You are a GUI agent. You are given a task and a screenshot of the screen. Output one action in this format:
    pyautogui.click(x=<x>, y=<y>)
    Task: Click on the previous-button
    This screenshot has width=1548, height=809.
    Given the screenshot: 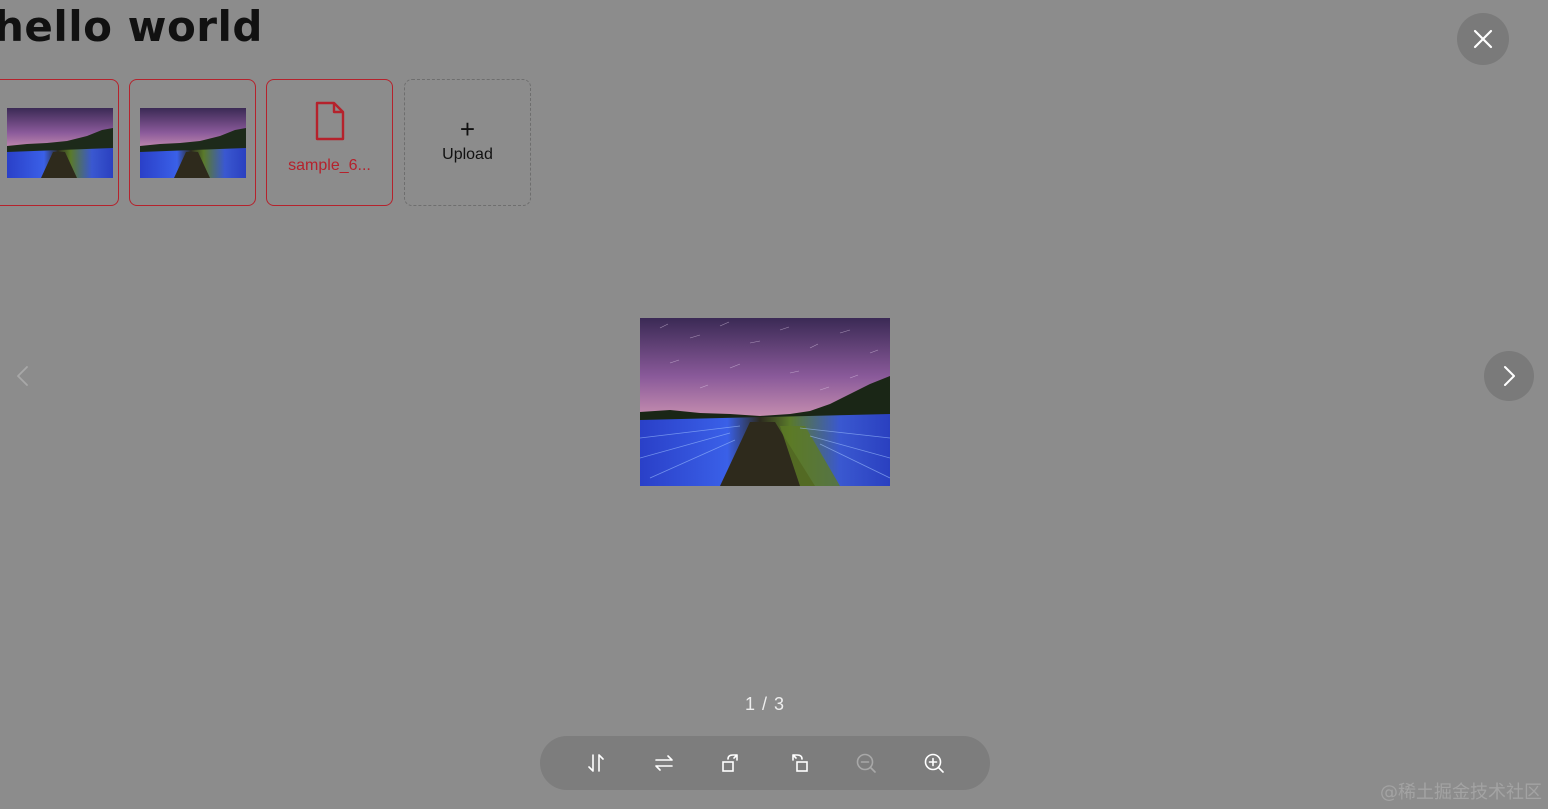 What is the action you would take?
    pyautogui.click(x=22, y=376)
    